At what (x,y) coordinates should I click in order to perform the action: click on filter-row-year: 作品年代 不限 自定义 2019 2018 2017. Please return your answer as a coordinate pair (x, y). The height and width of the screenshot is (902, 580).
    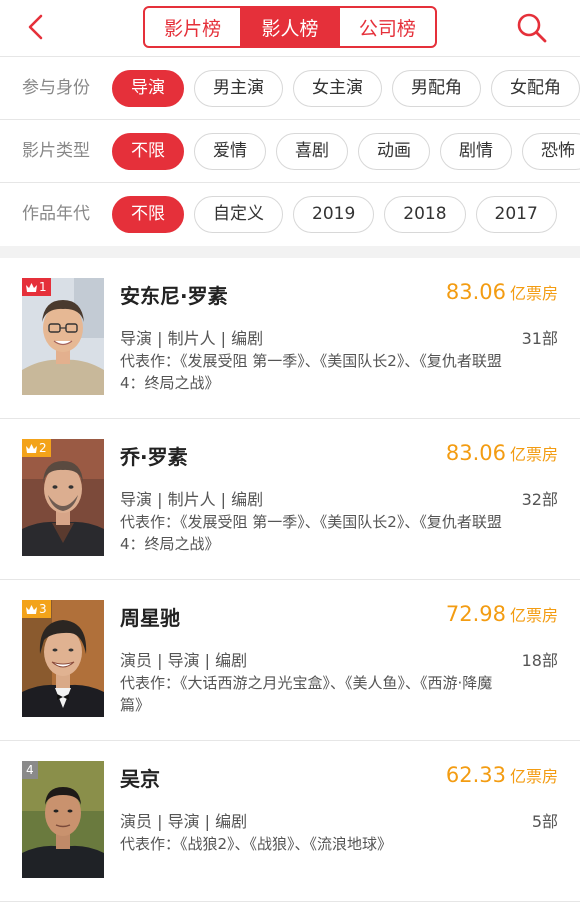
    Looking at the image, I should click on (290, 213).